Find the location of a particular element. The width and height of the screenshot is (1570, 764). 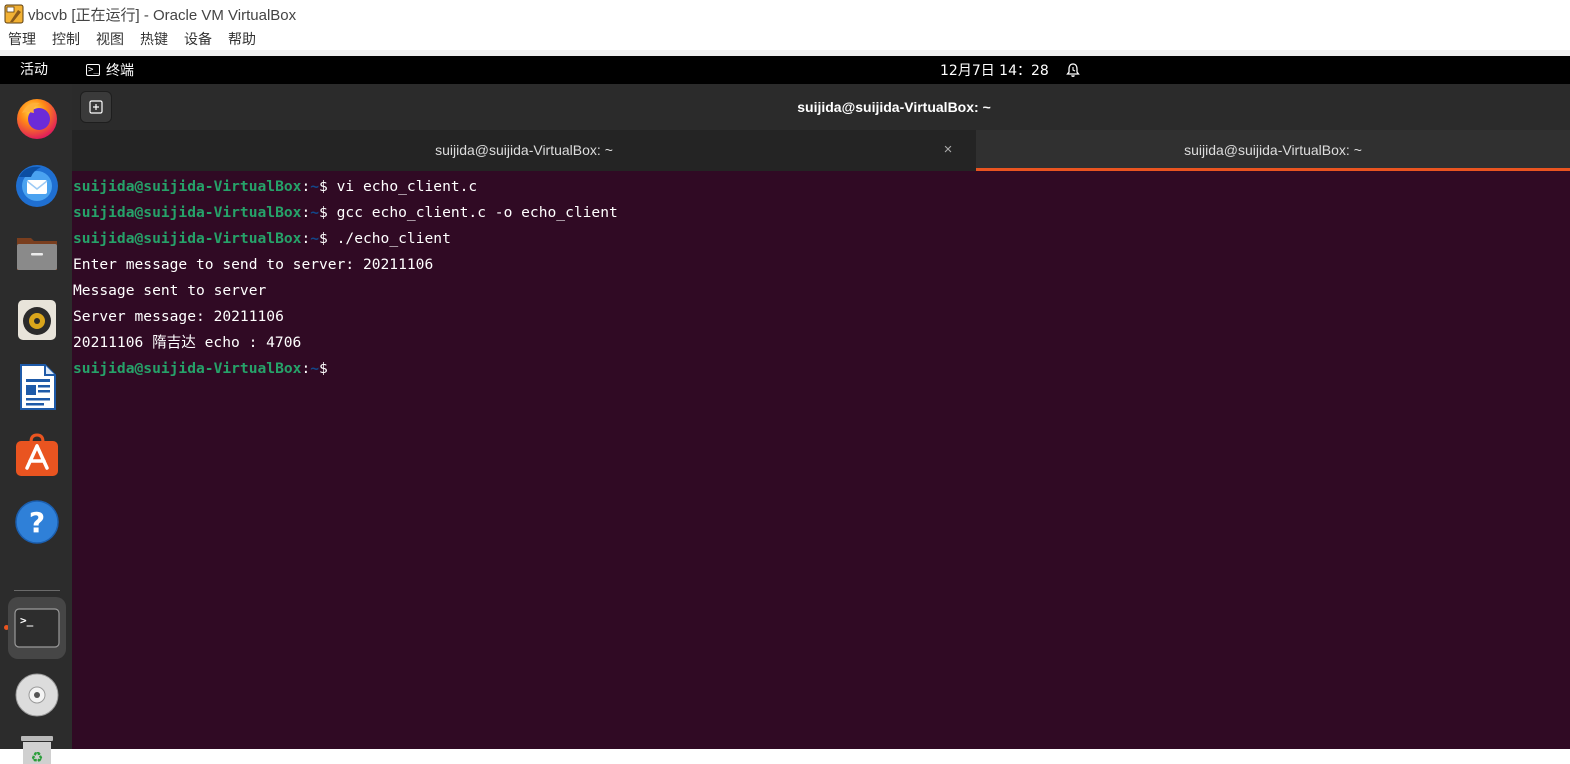

menu-devices: 设备 is located at coordinates (198, 39).